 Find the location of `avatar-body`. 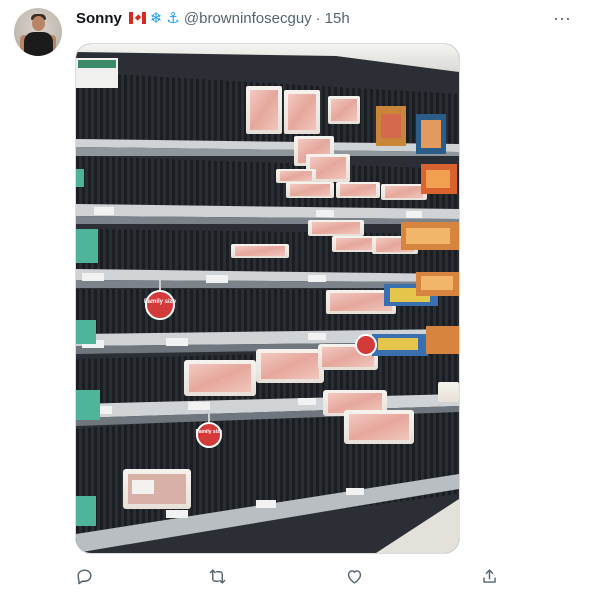

avatar-body is located at coordinates (38, 44).